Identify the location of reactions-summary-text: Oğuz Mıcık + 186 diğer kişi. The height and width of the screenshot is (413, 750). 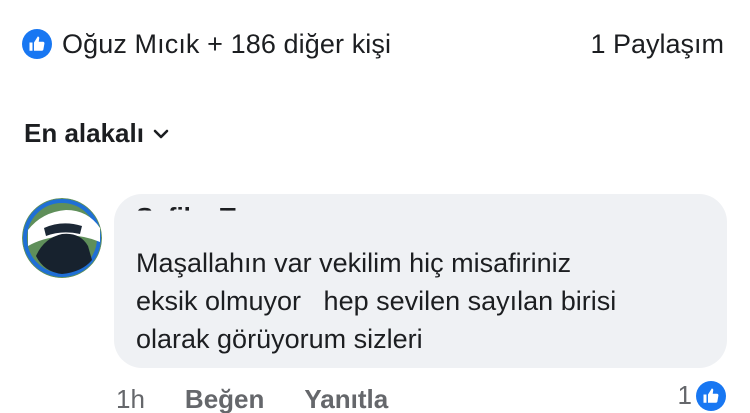
(227, 43).